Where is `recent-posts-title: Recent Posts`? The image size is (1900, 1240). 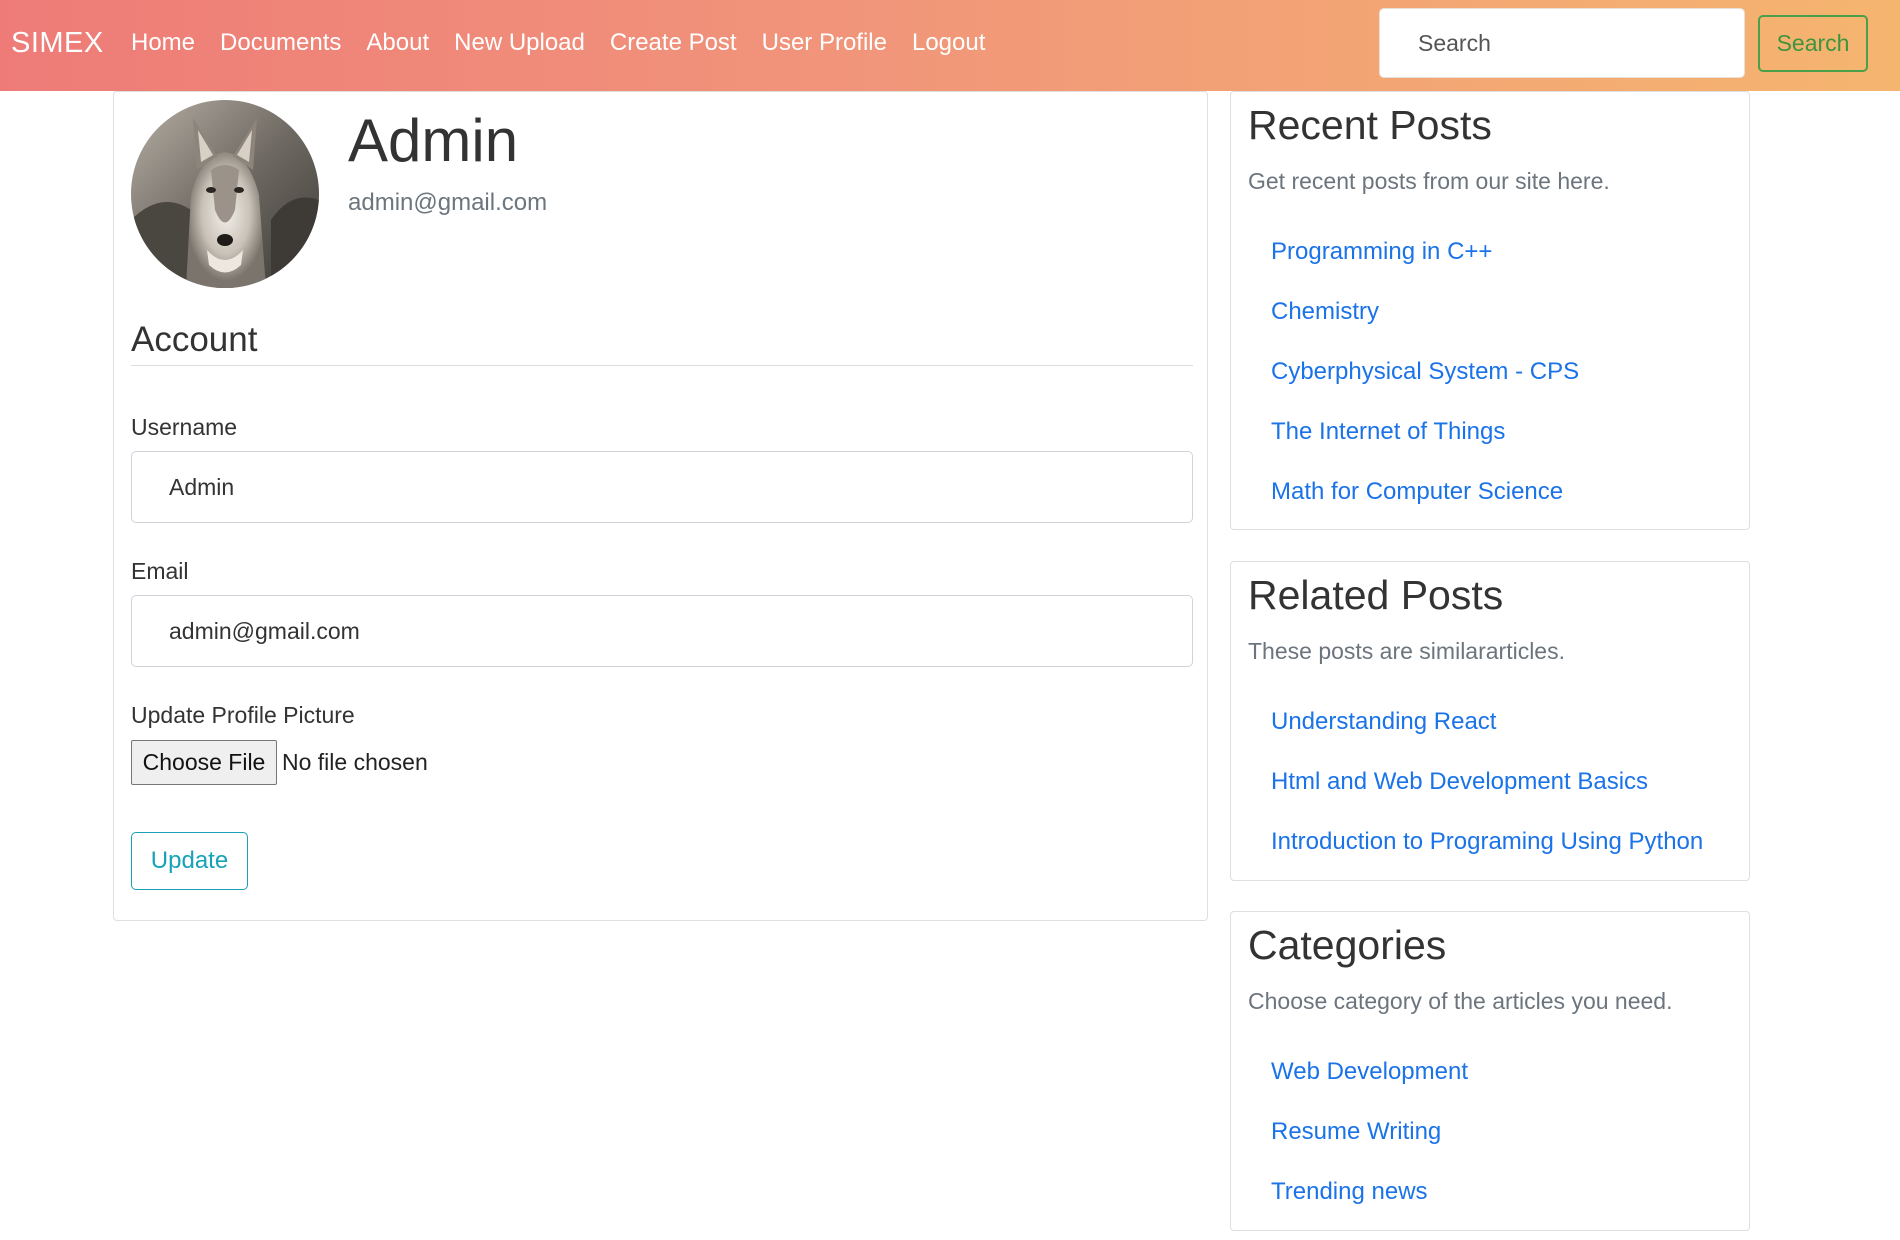
recent-posts-title: Recent Posts is located at coordinates (1370, 125).